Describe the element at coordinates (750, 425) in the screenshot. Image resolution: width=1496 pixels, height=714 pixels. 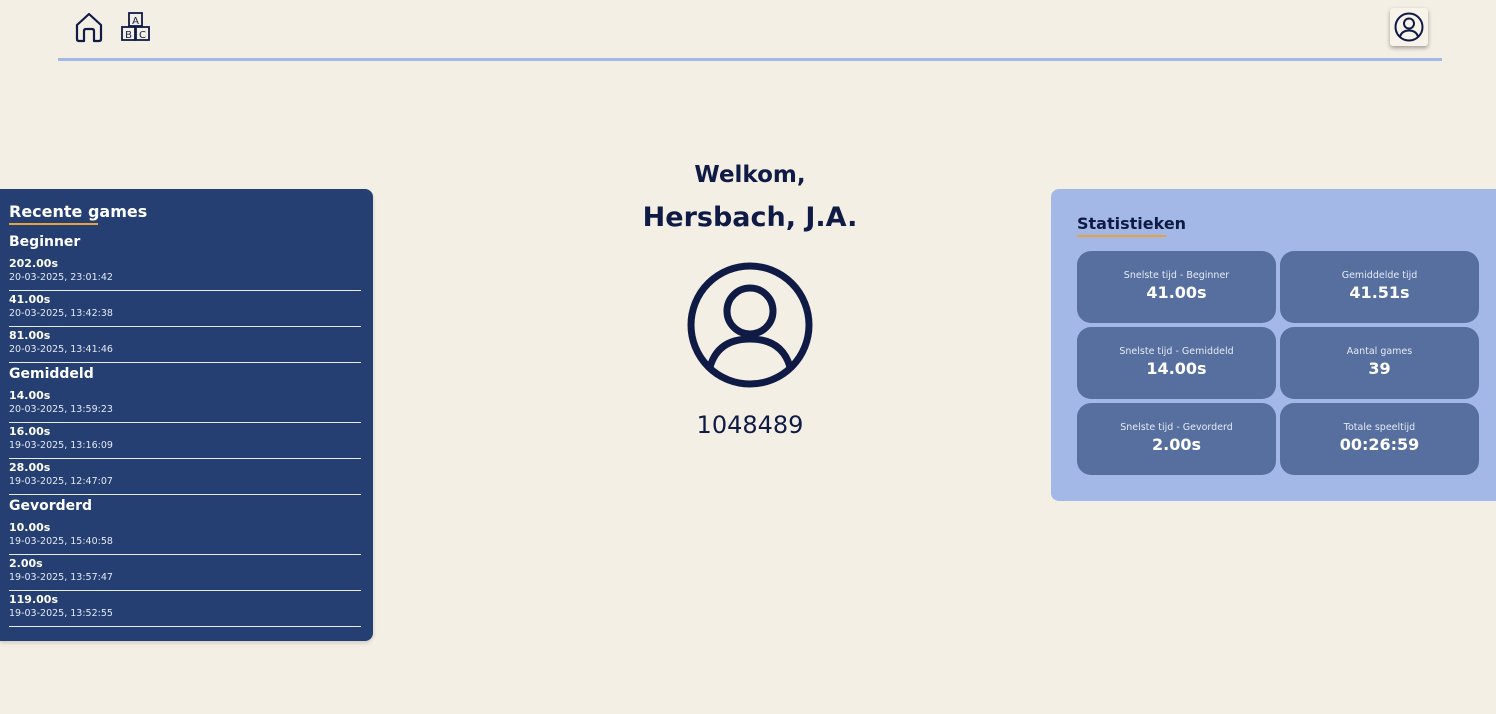
I see `user-number: 1048489` at that location.